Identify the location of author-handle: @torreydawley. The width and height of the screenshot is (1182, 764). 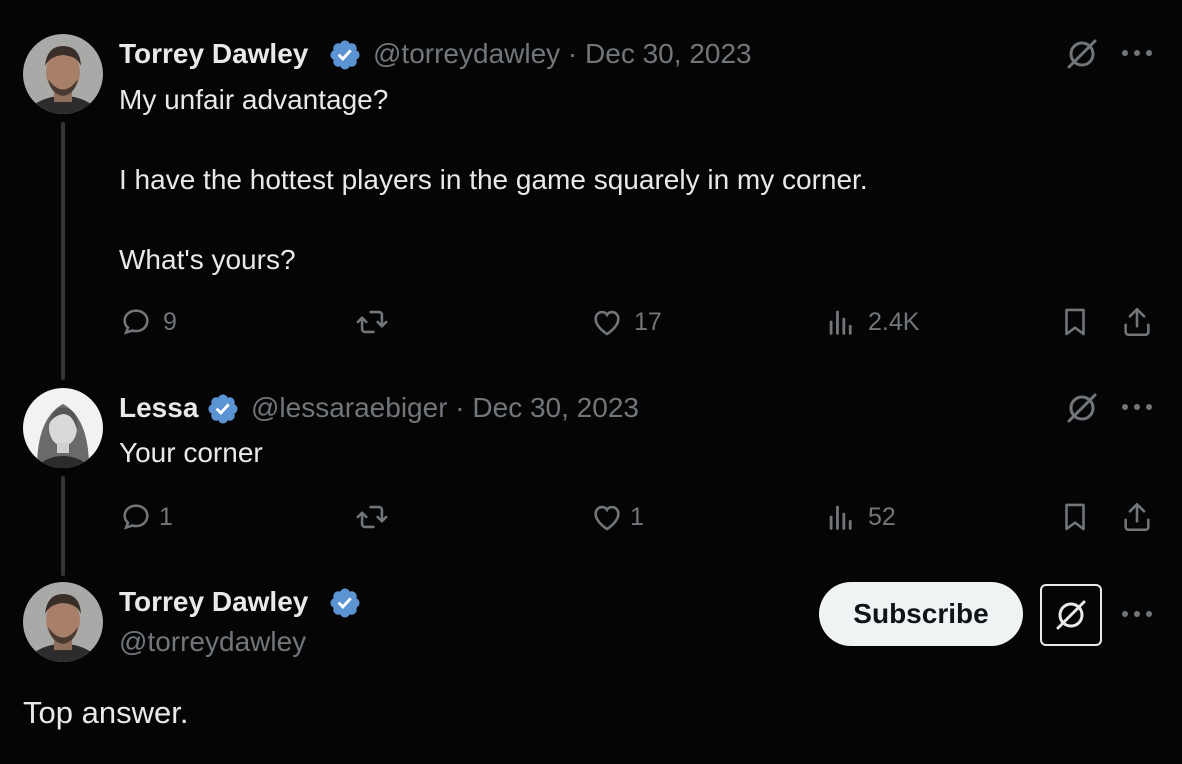
(212, 642).